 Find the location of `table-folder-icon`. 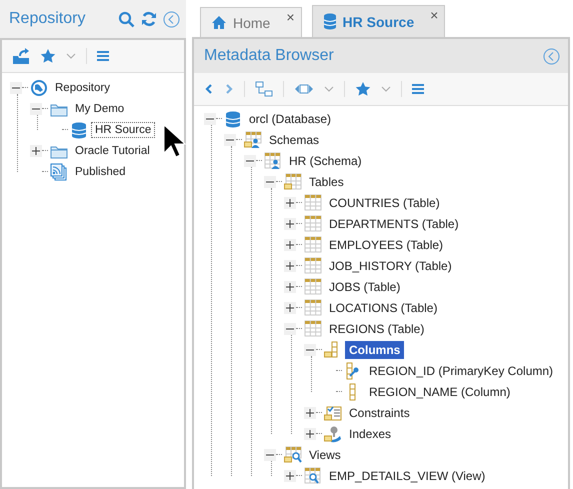

table-folder-icon is located at coordinates (293, 181).